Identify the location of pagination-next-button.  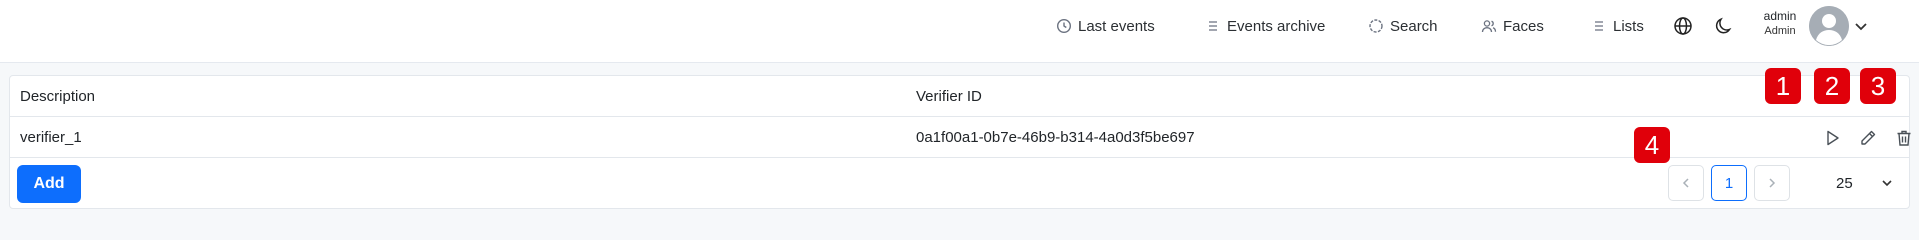
(1772, 183).